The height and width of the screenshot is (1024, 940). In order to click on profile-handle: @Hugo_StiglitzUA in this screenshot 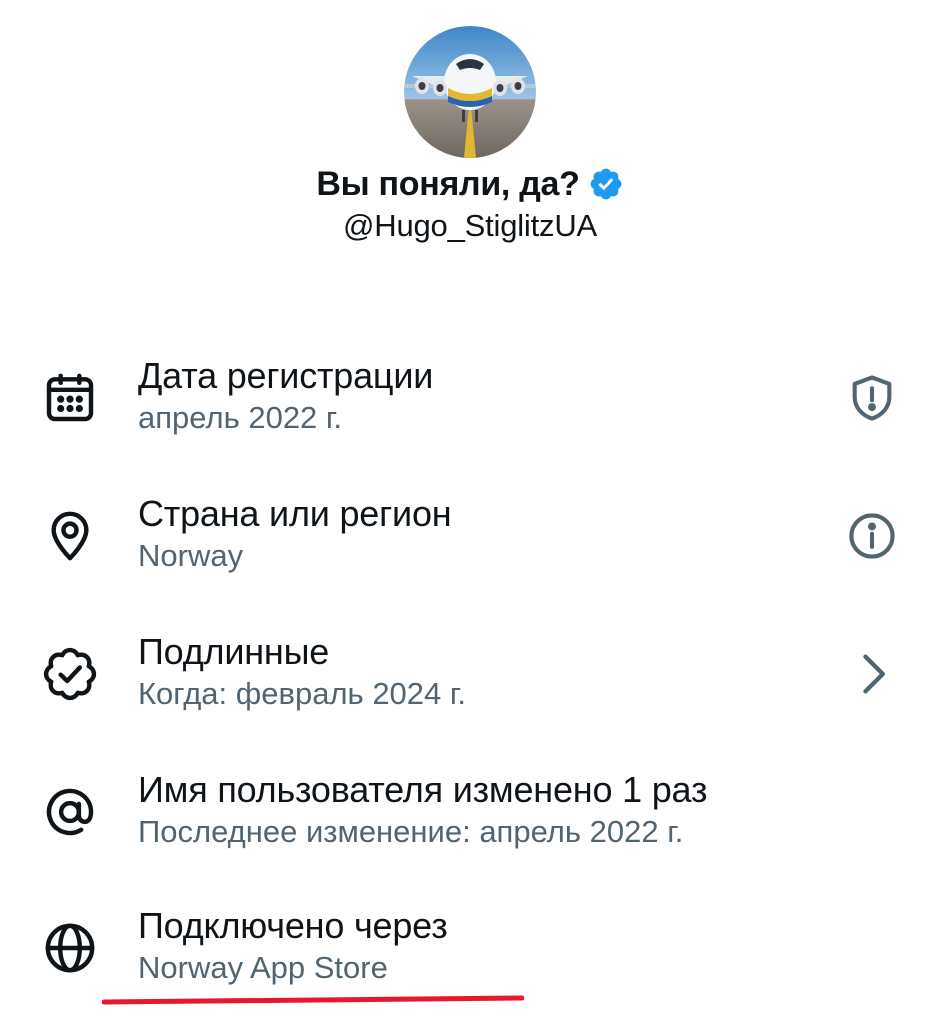, I will do `click(470, 225)`.